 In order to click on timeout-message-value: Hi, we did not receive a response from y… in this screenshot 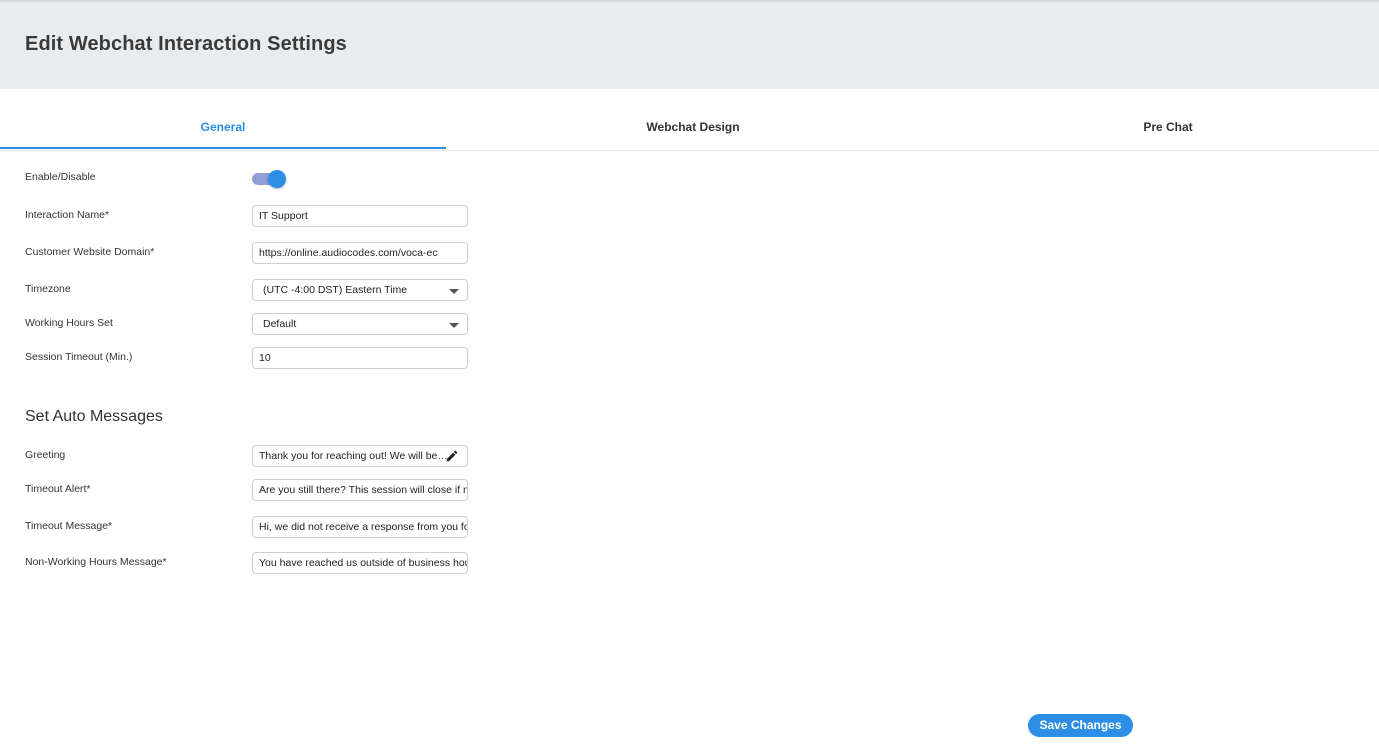, I will do `click(363, 527)`.